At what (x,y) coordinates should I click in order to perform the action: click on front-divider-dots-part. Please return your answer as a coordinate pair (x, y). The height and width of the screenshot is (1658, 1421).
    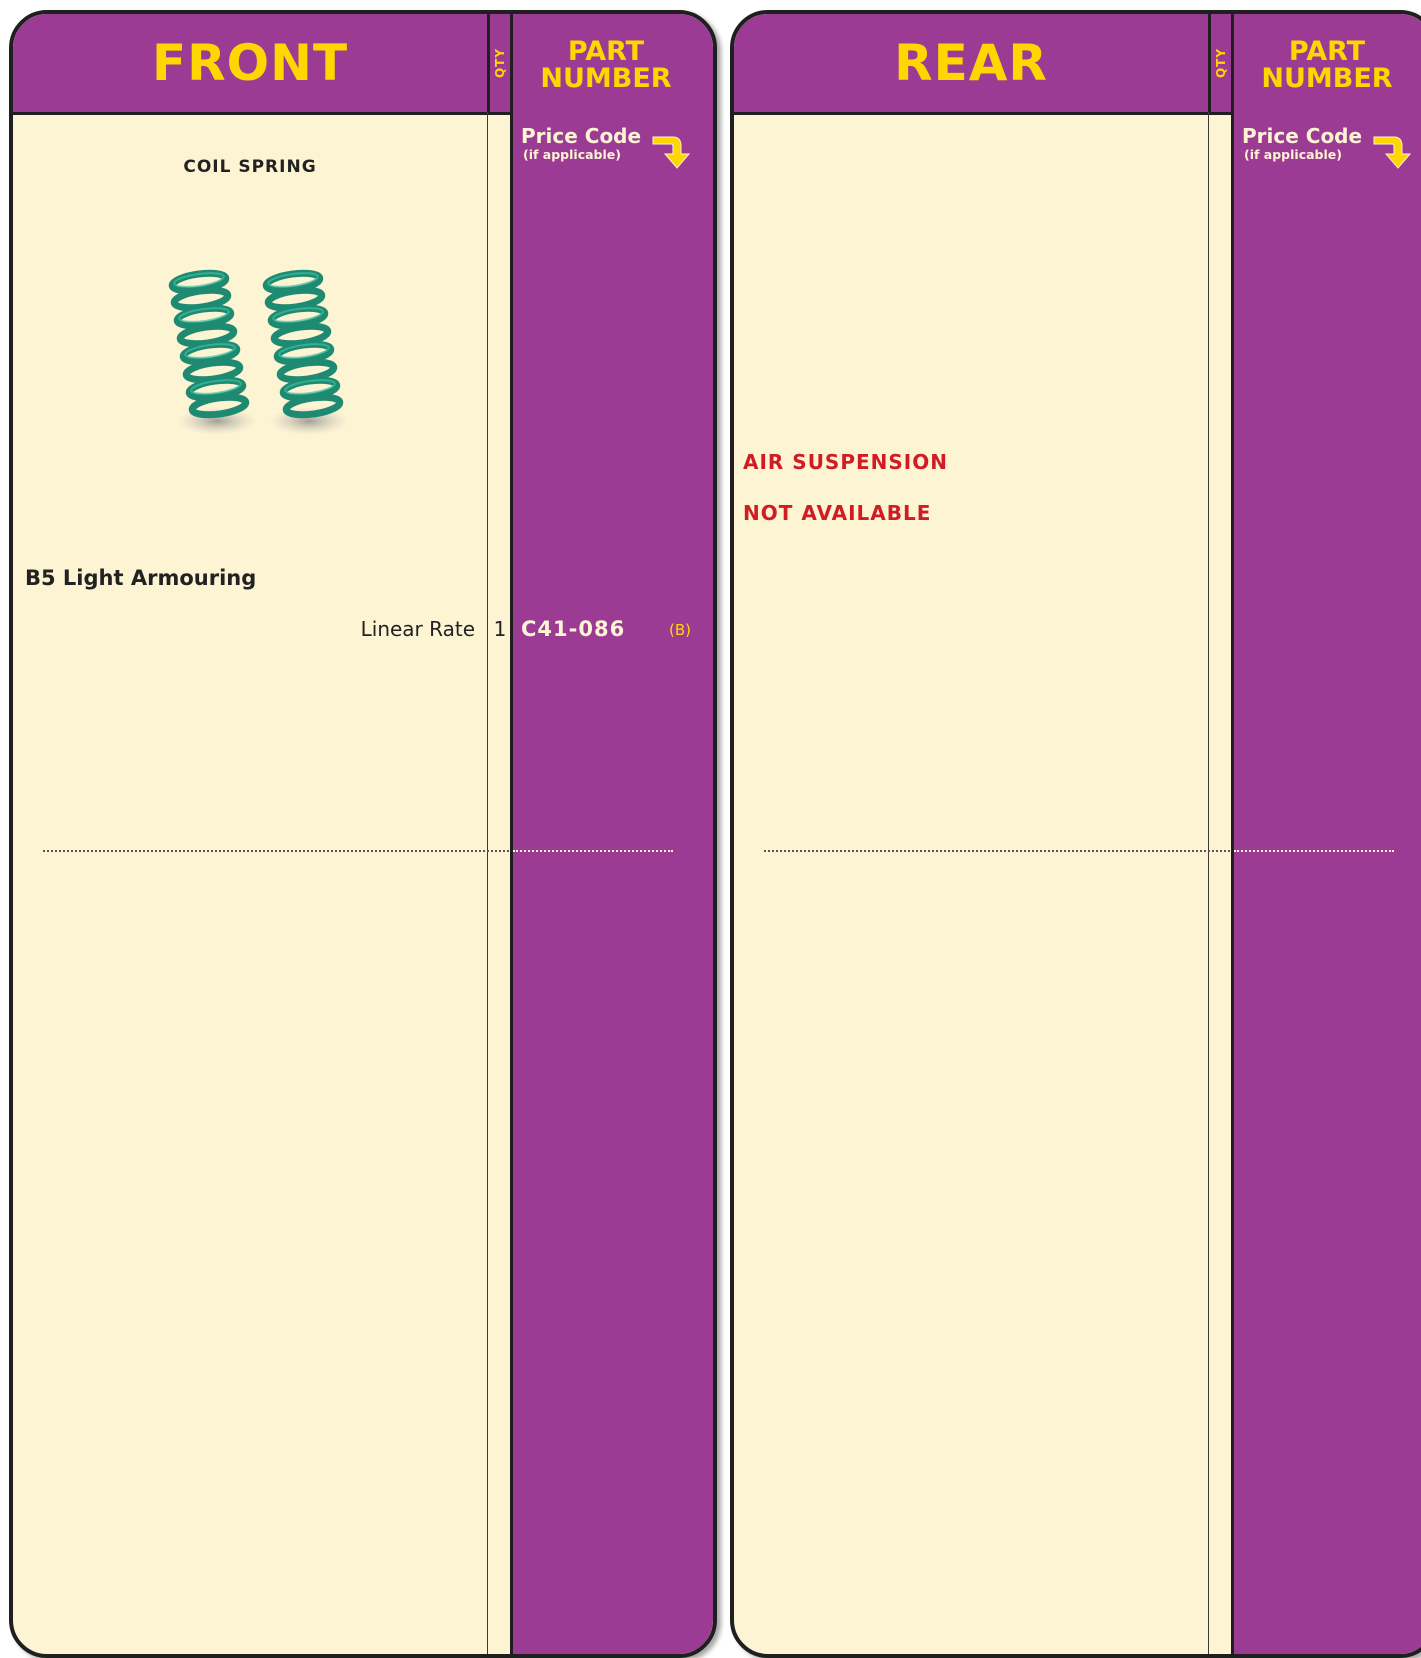
    Looking at the image, I should click on (593, 851).